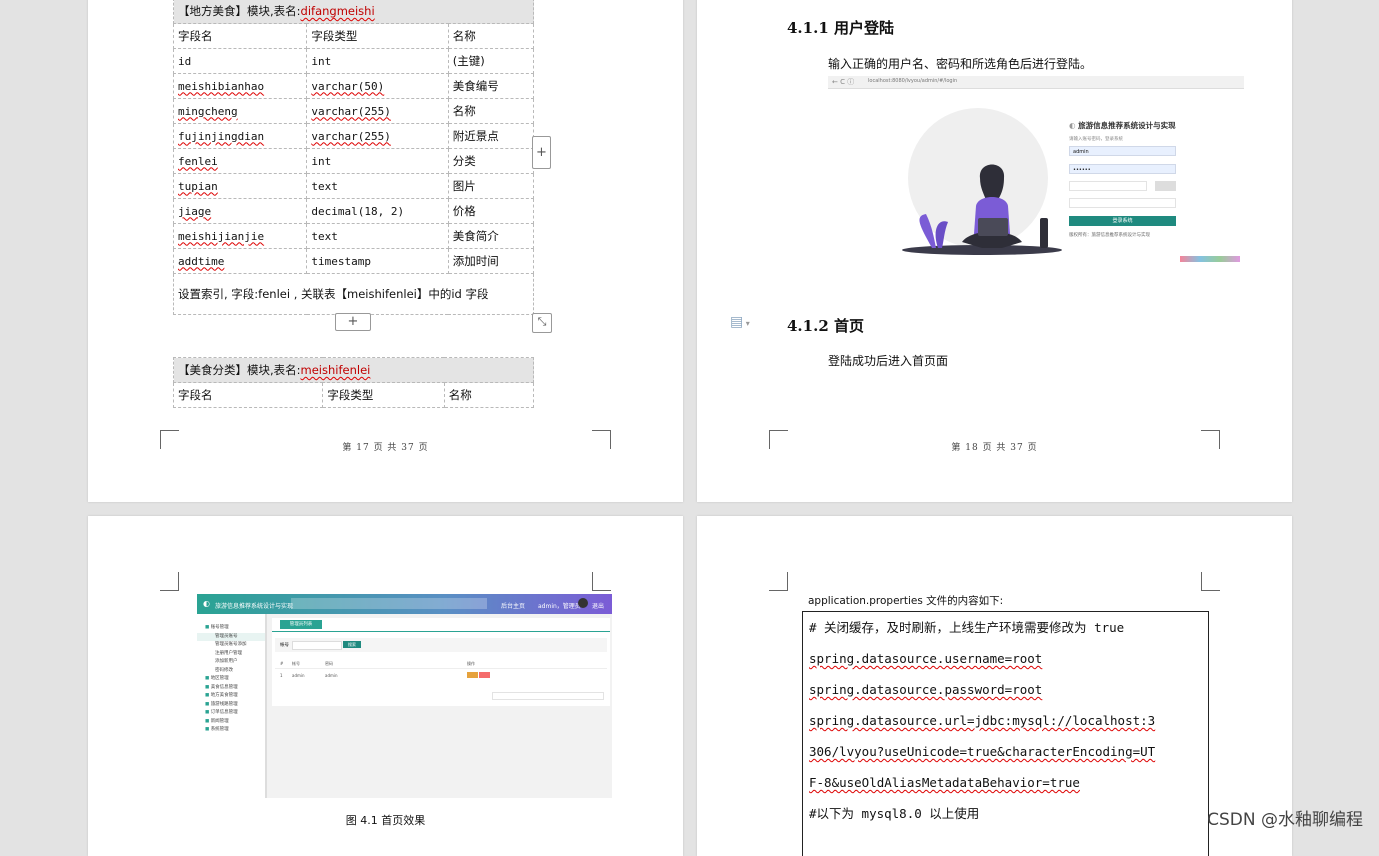  I want to click on paragraph: 输入正确的用户名、密码和所选角色后进行登陆。, so click(960, 64).